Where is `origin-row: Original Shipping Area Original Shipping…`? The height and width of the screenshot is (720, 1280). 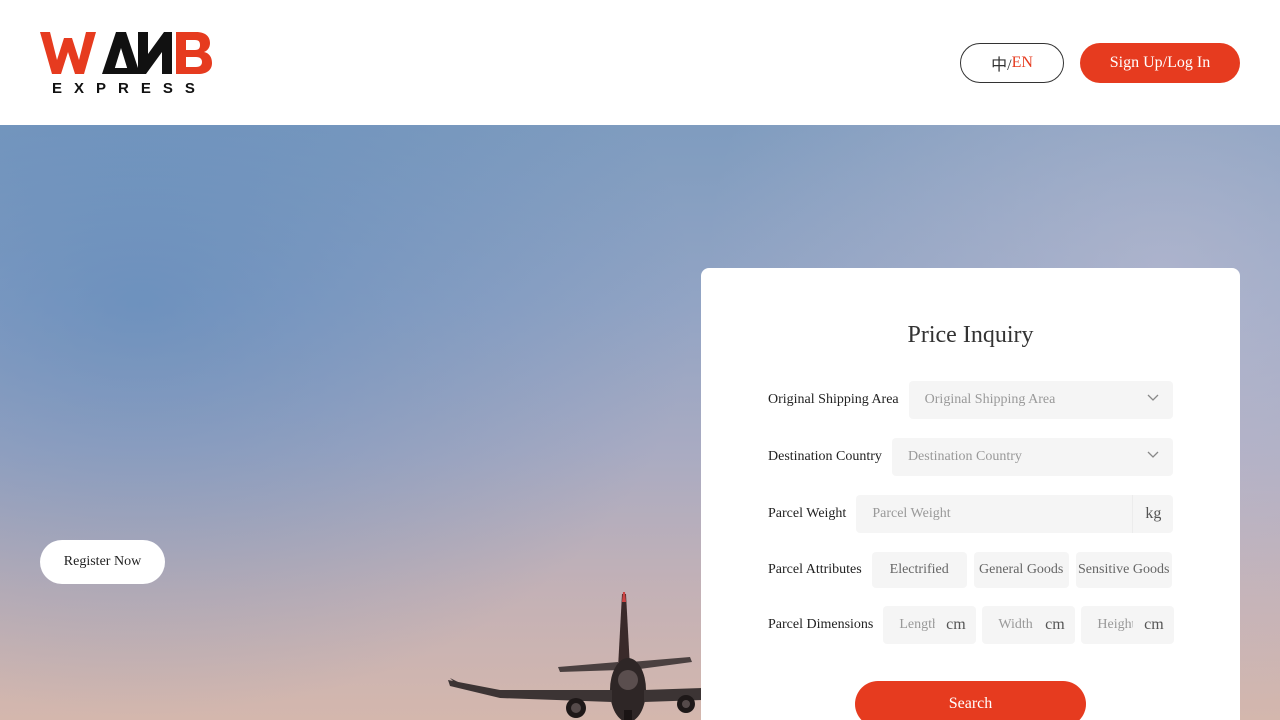
origin-row: Original Shipping Area Original Shipping… is located at coordinates (970, 400).